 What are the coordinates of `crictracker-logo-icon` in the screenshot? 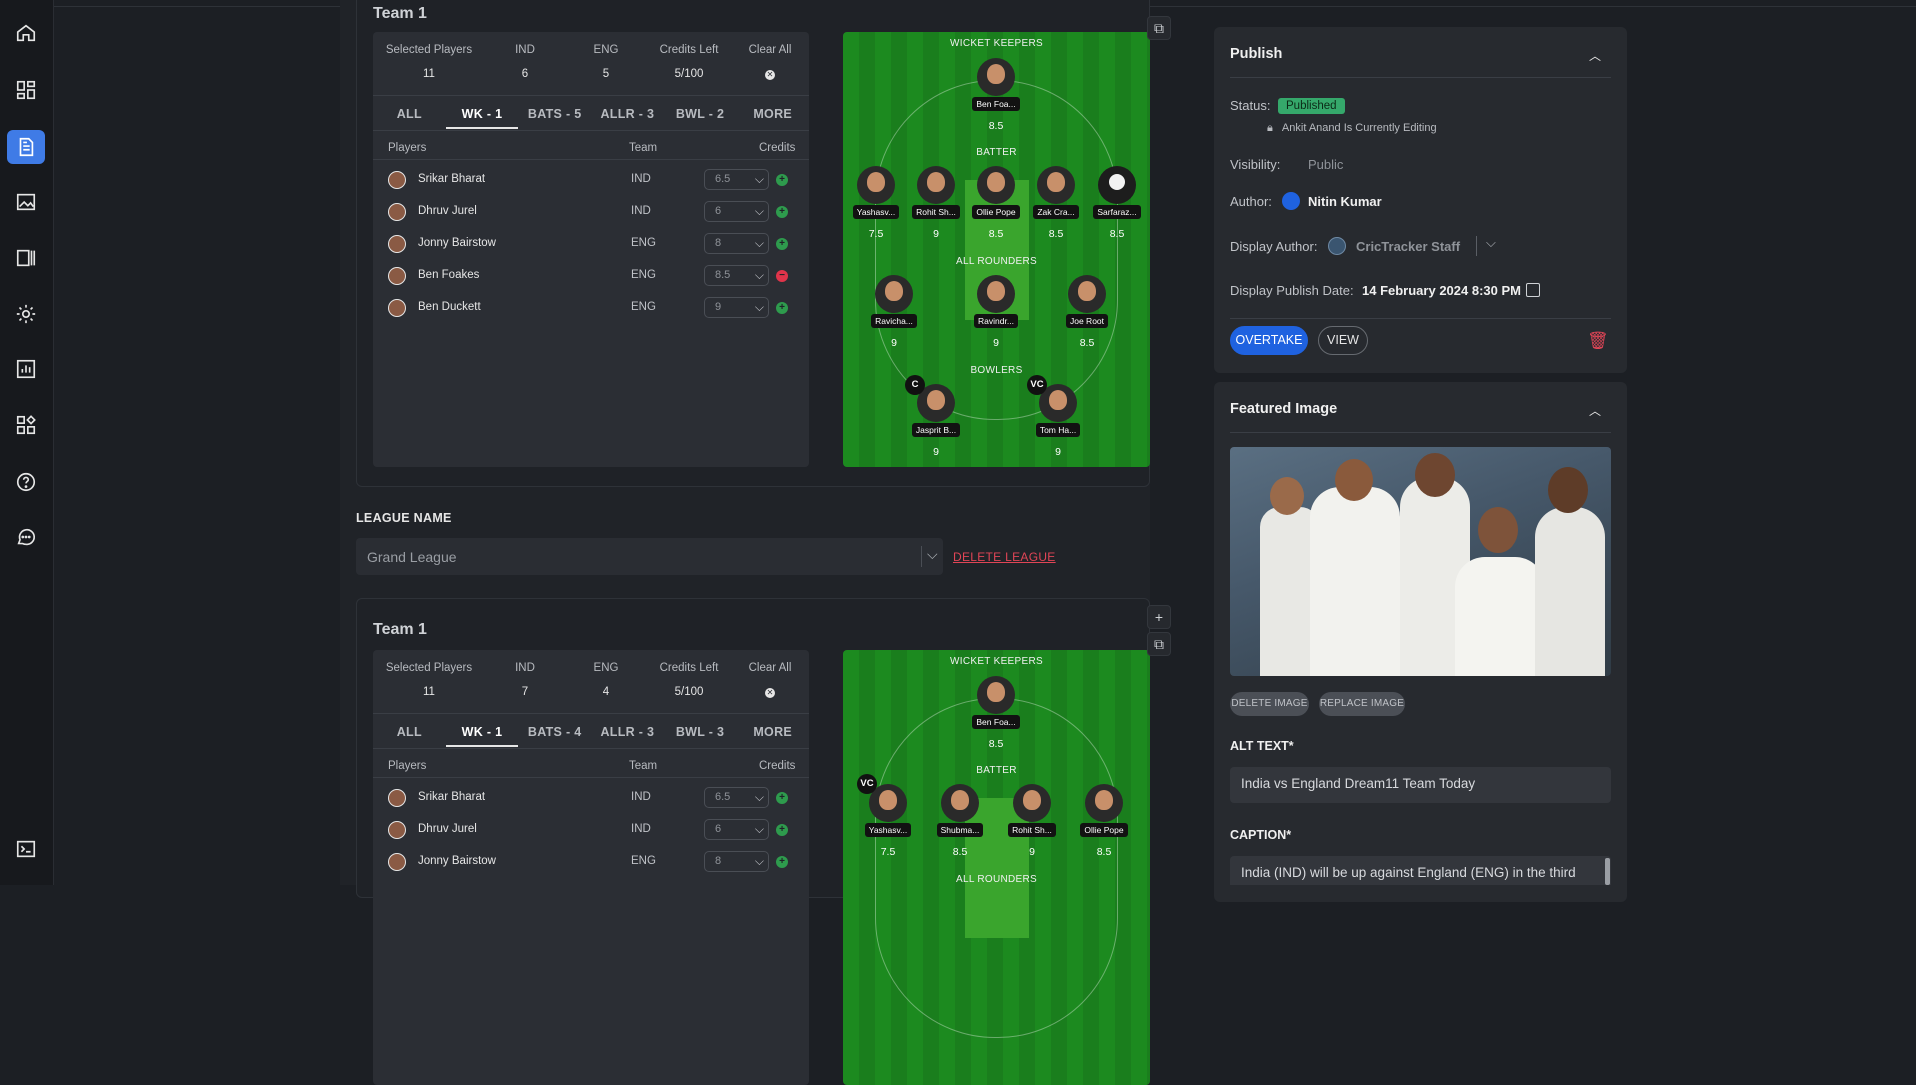 It's located at (1337, 246).